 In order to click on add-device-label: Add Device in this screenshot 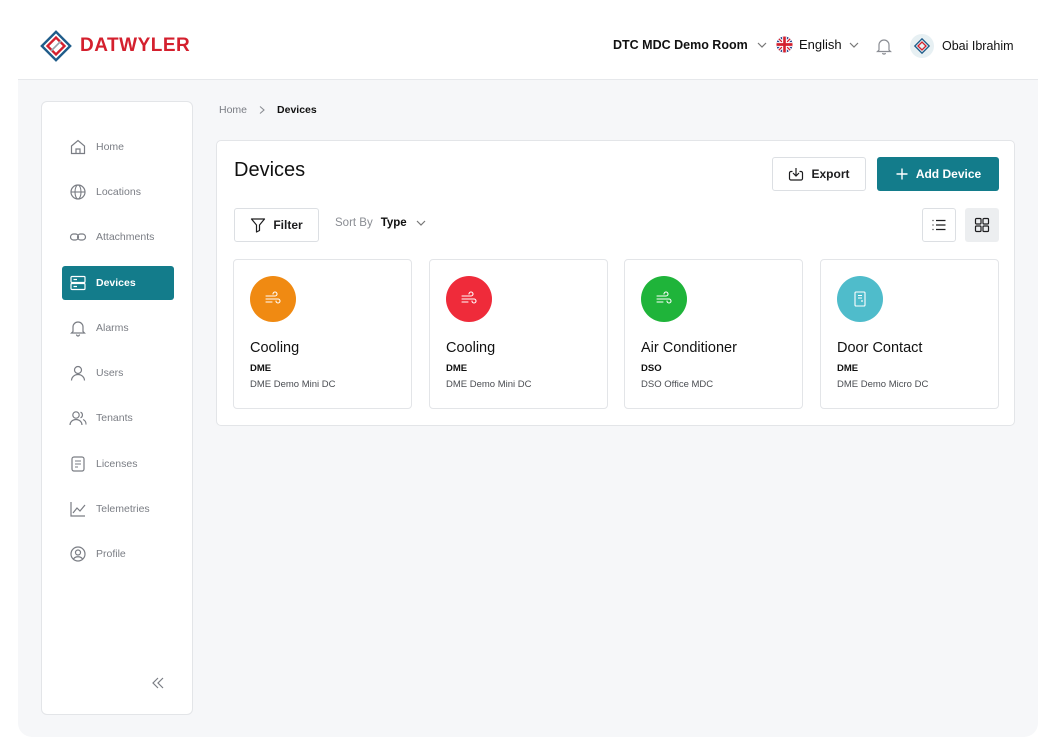, I will do `click(948, 174)`.